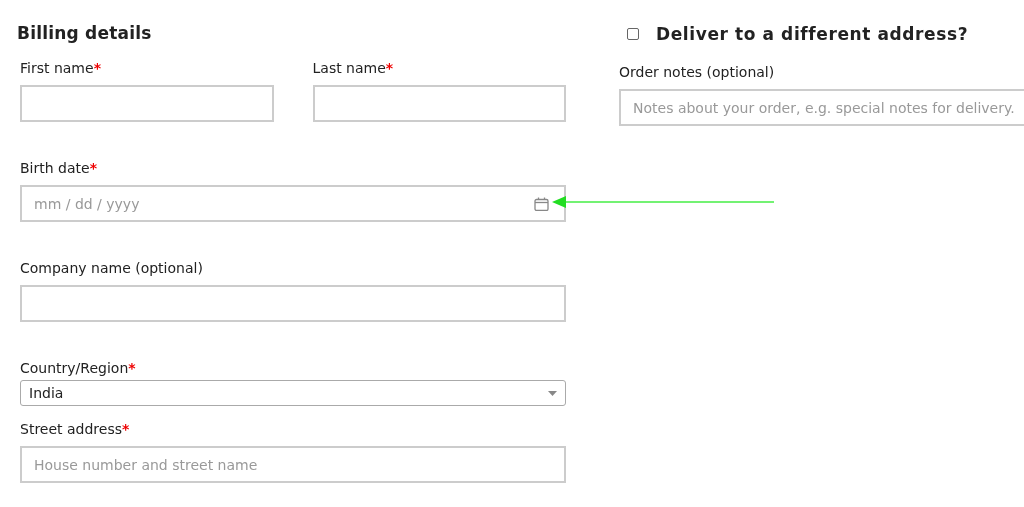 This screenshot has height=507, width=1024. What do you see at coordinates (552, 393) in the screenshot?
I see `caret-icon` at bounding box center [552, 393].